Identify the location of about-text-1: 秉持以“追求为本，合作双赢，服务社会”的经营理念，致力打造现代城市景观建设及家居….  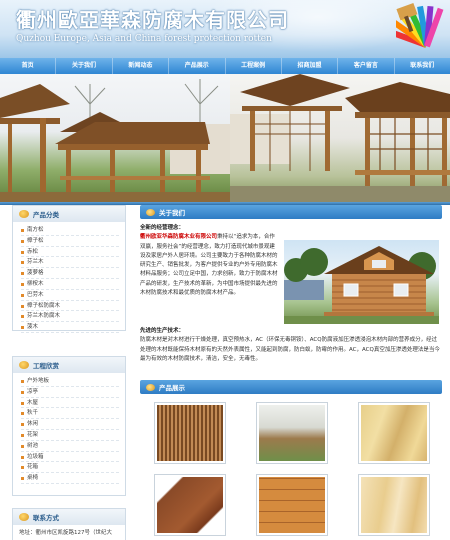
(209, 265).